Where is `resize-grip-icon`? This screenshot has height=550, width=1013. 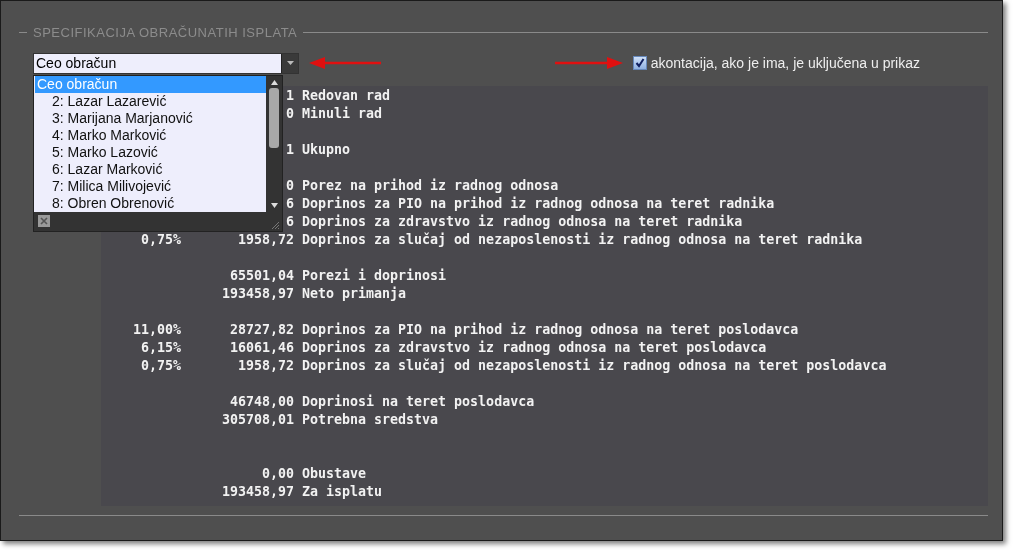 resize-grip-icon is located at coordinates (275, 224).